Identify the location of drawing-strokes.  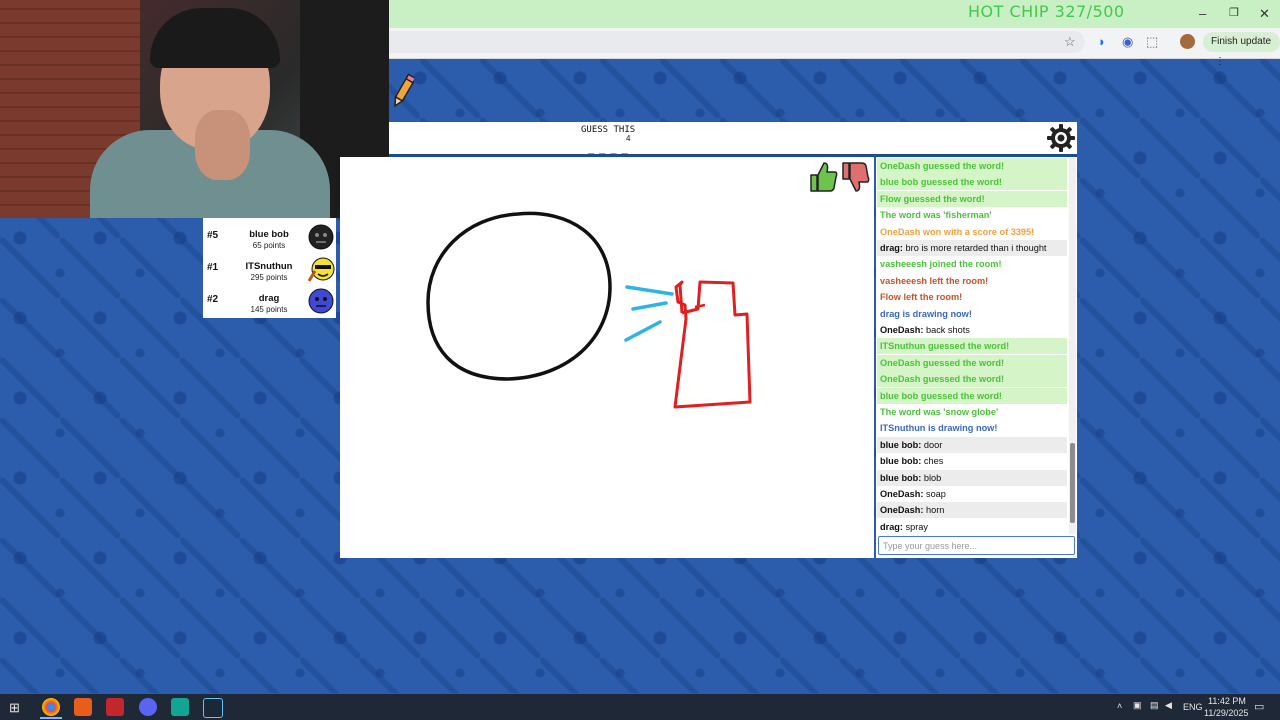
(589, 310).